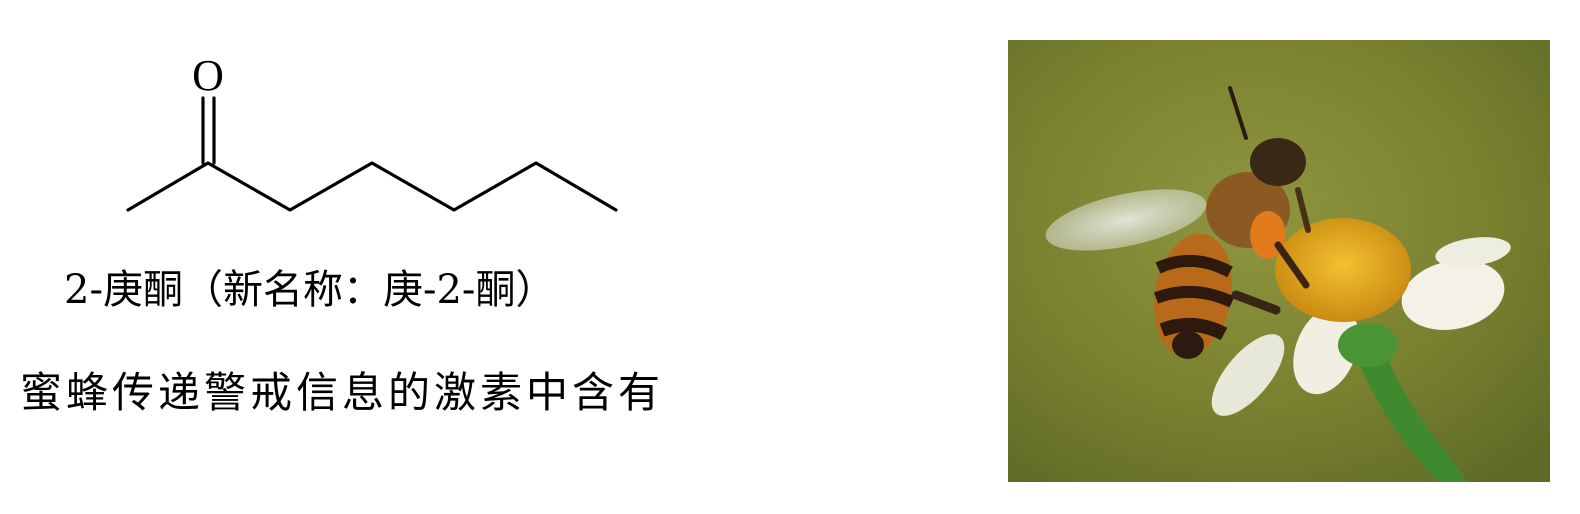  Describe the element at coordinates (1368, 345) in the screenshot. I see `flower-center-base` at that location.